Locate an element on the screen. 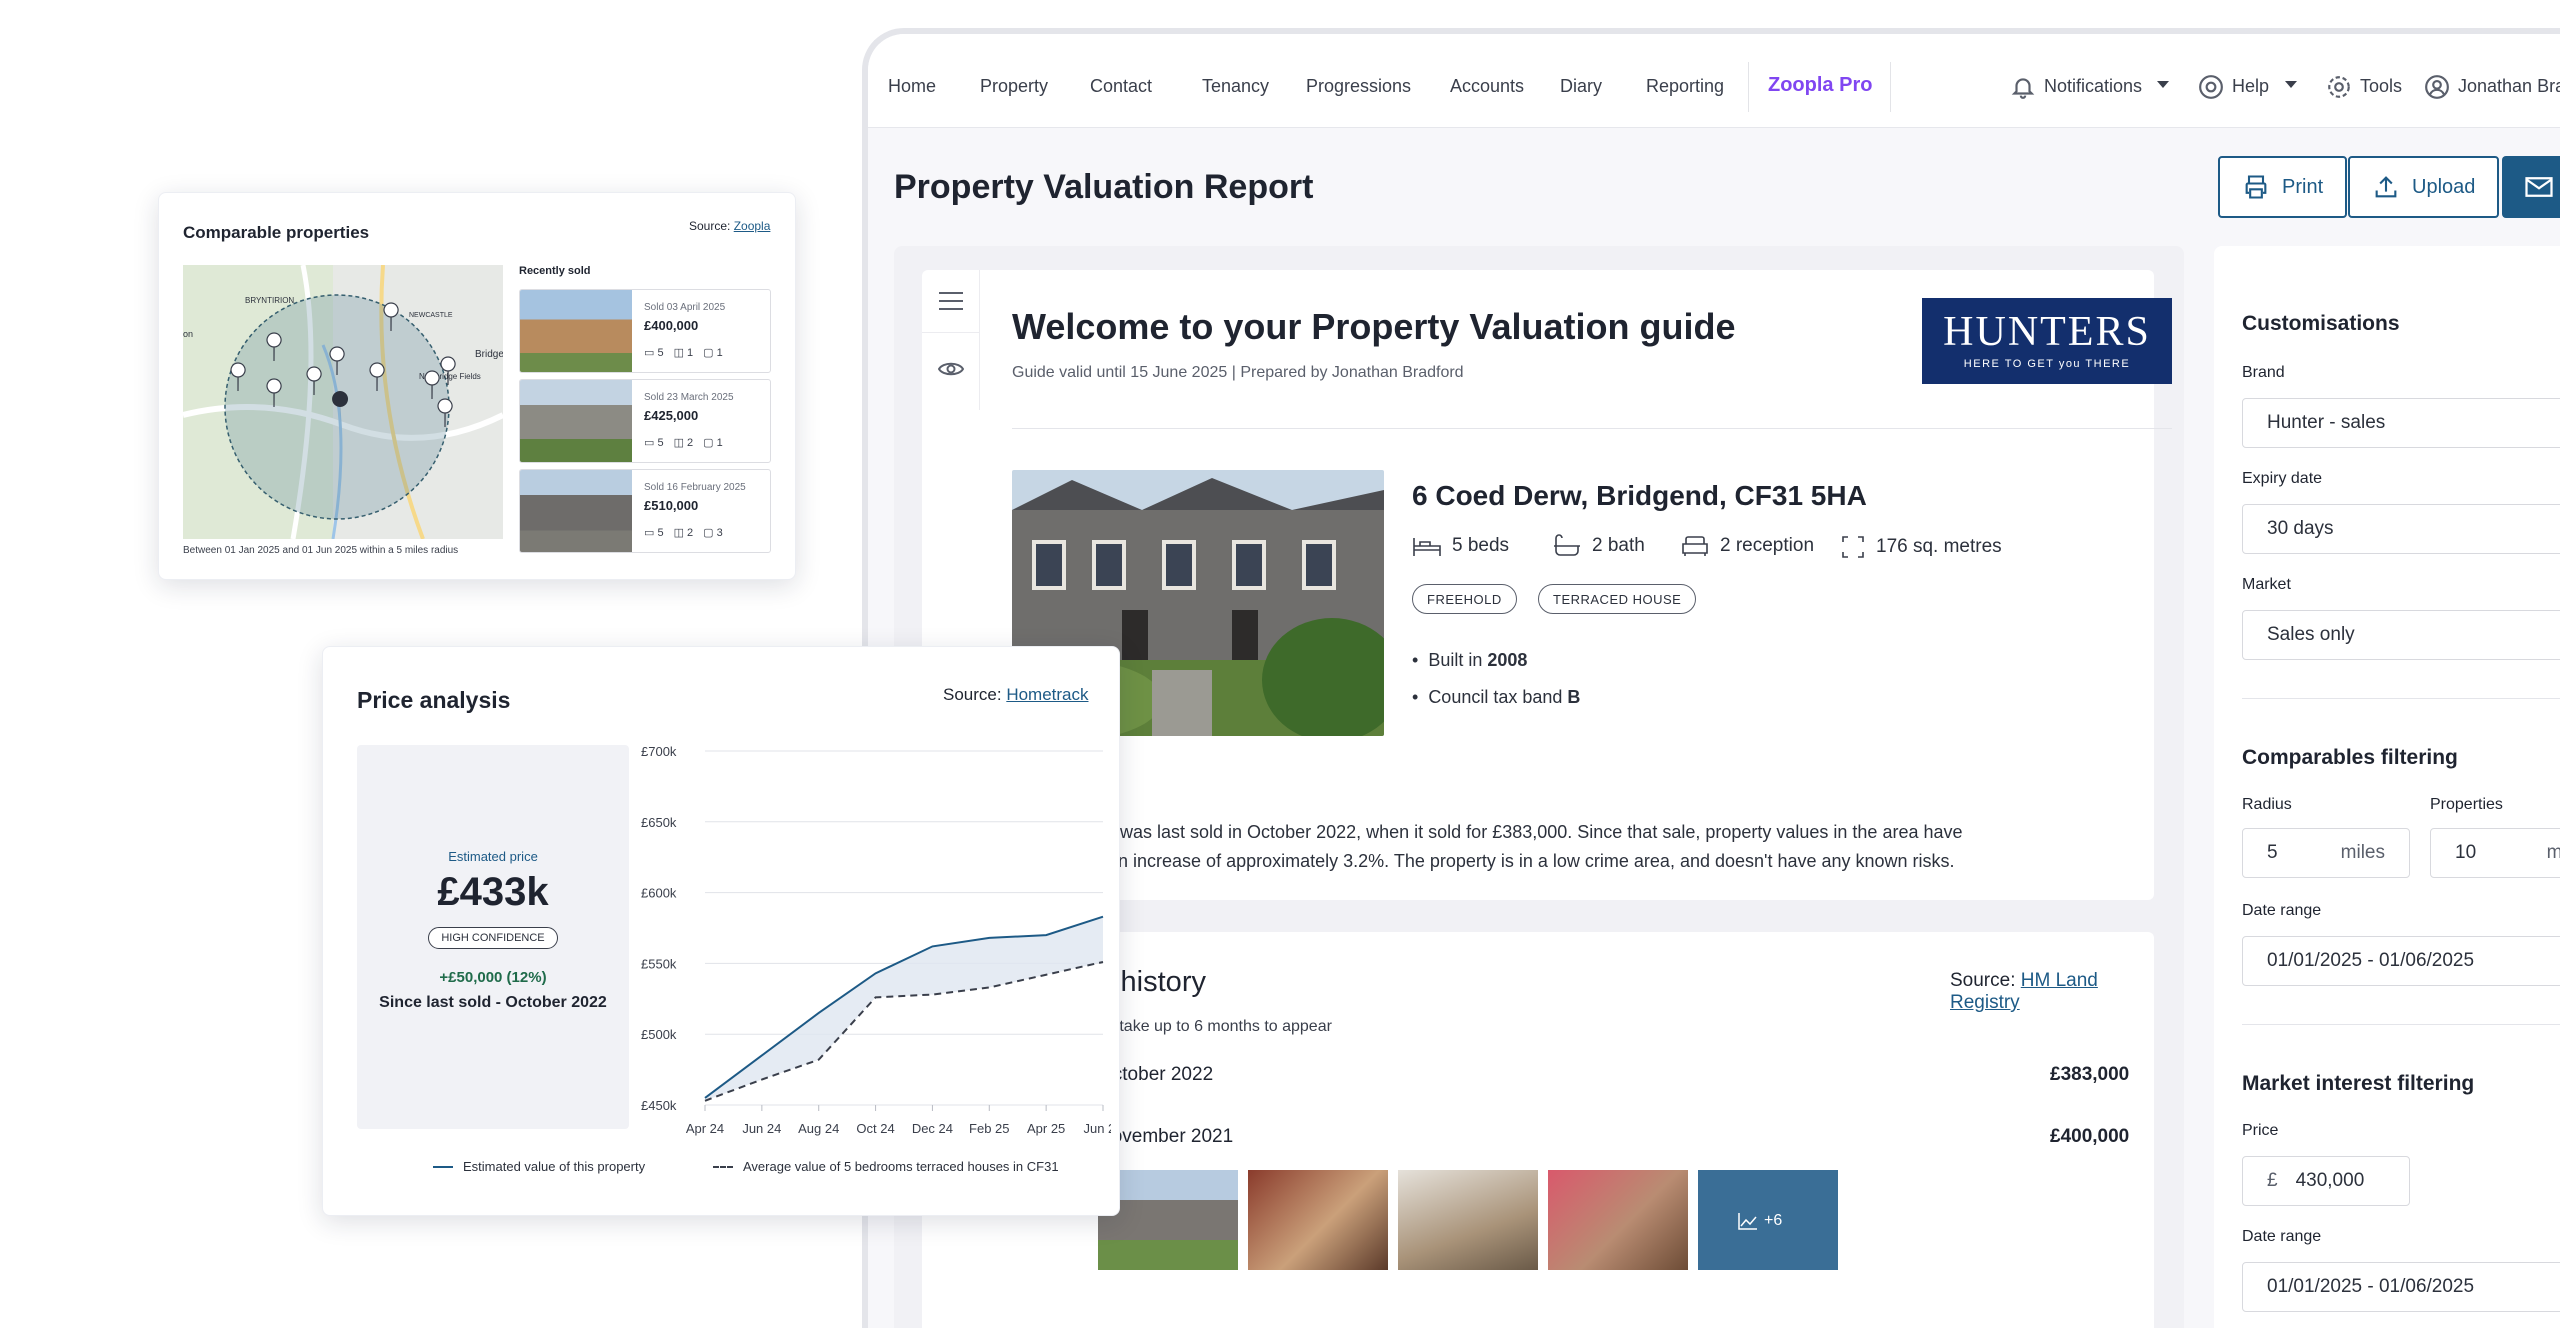 This screenshot has width=2560, height=1328. zoopla-link: Zoopla is located at coordinates (752, 226).